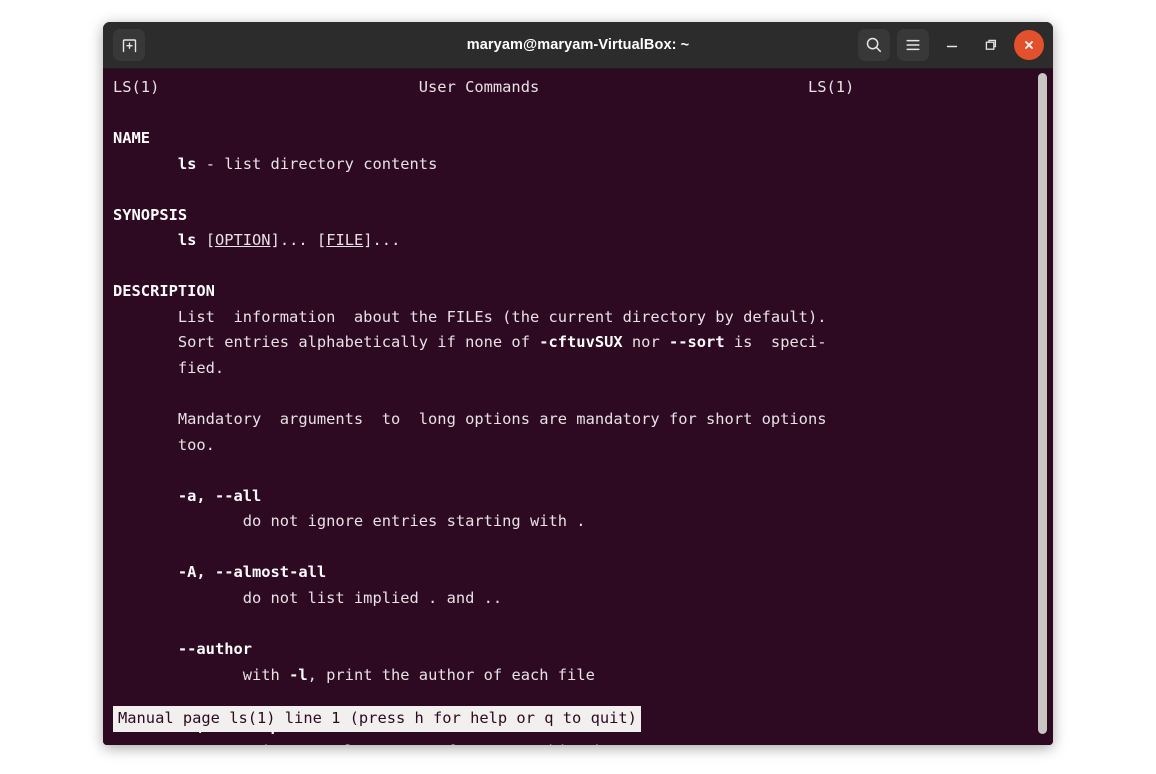  I want to click on close-button, so click(1029, 45).